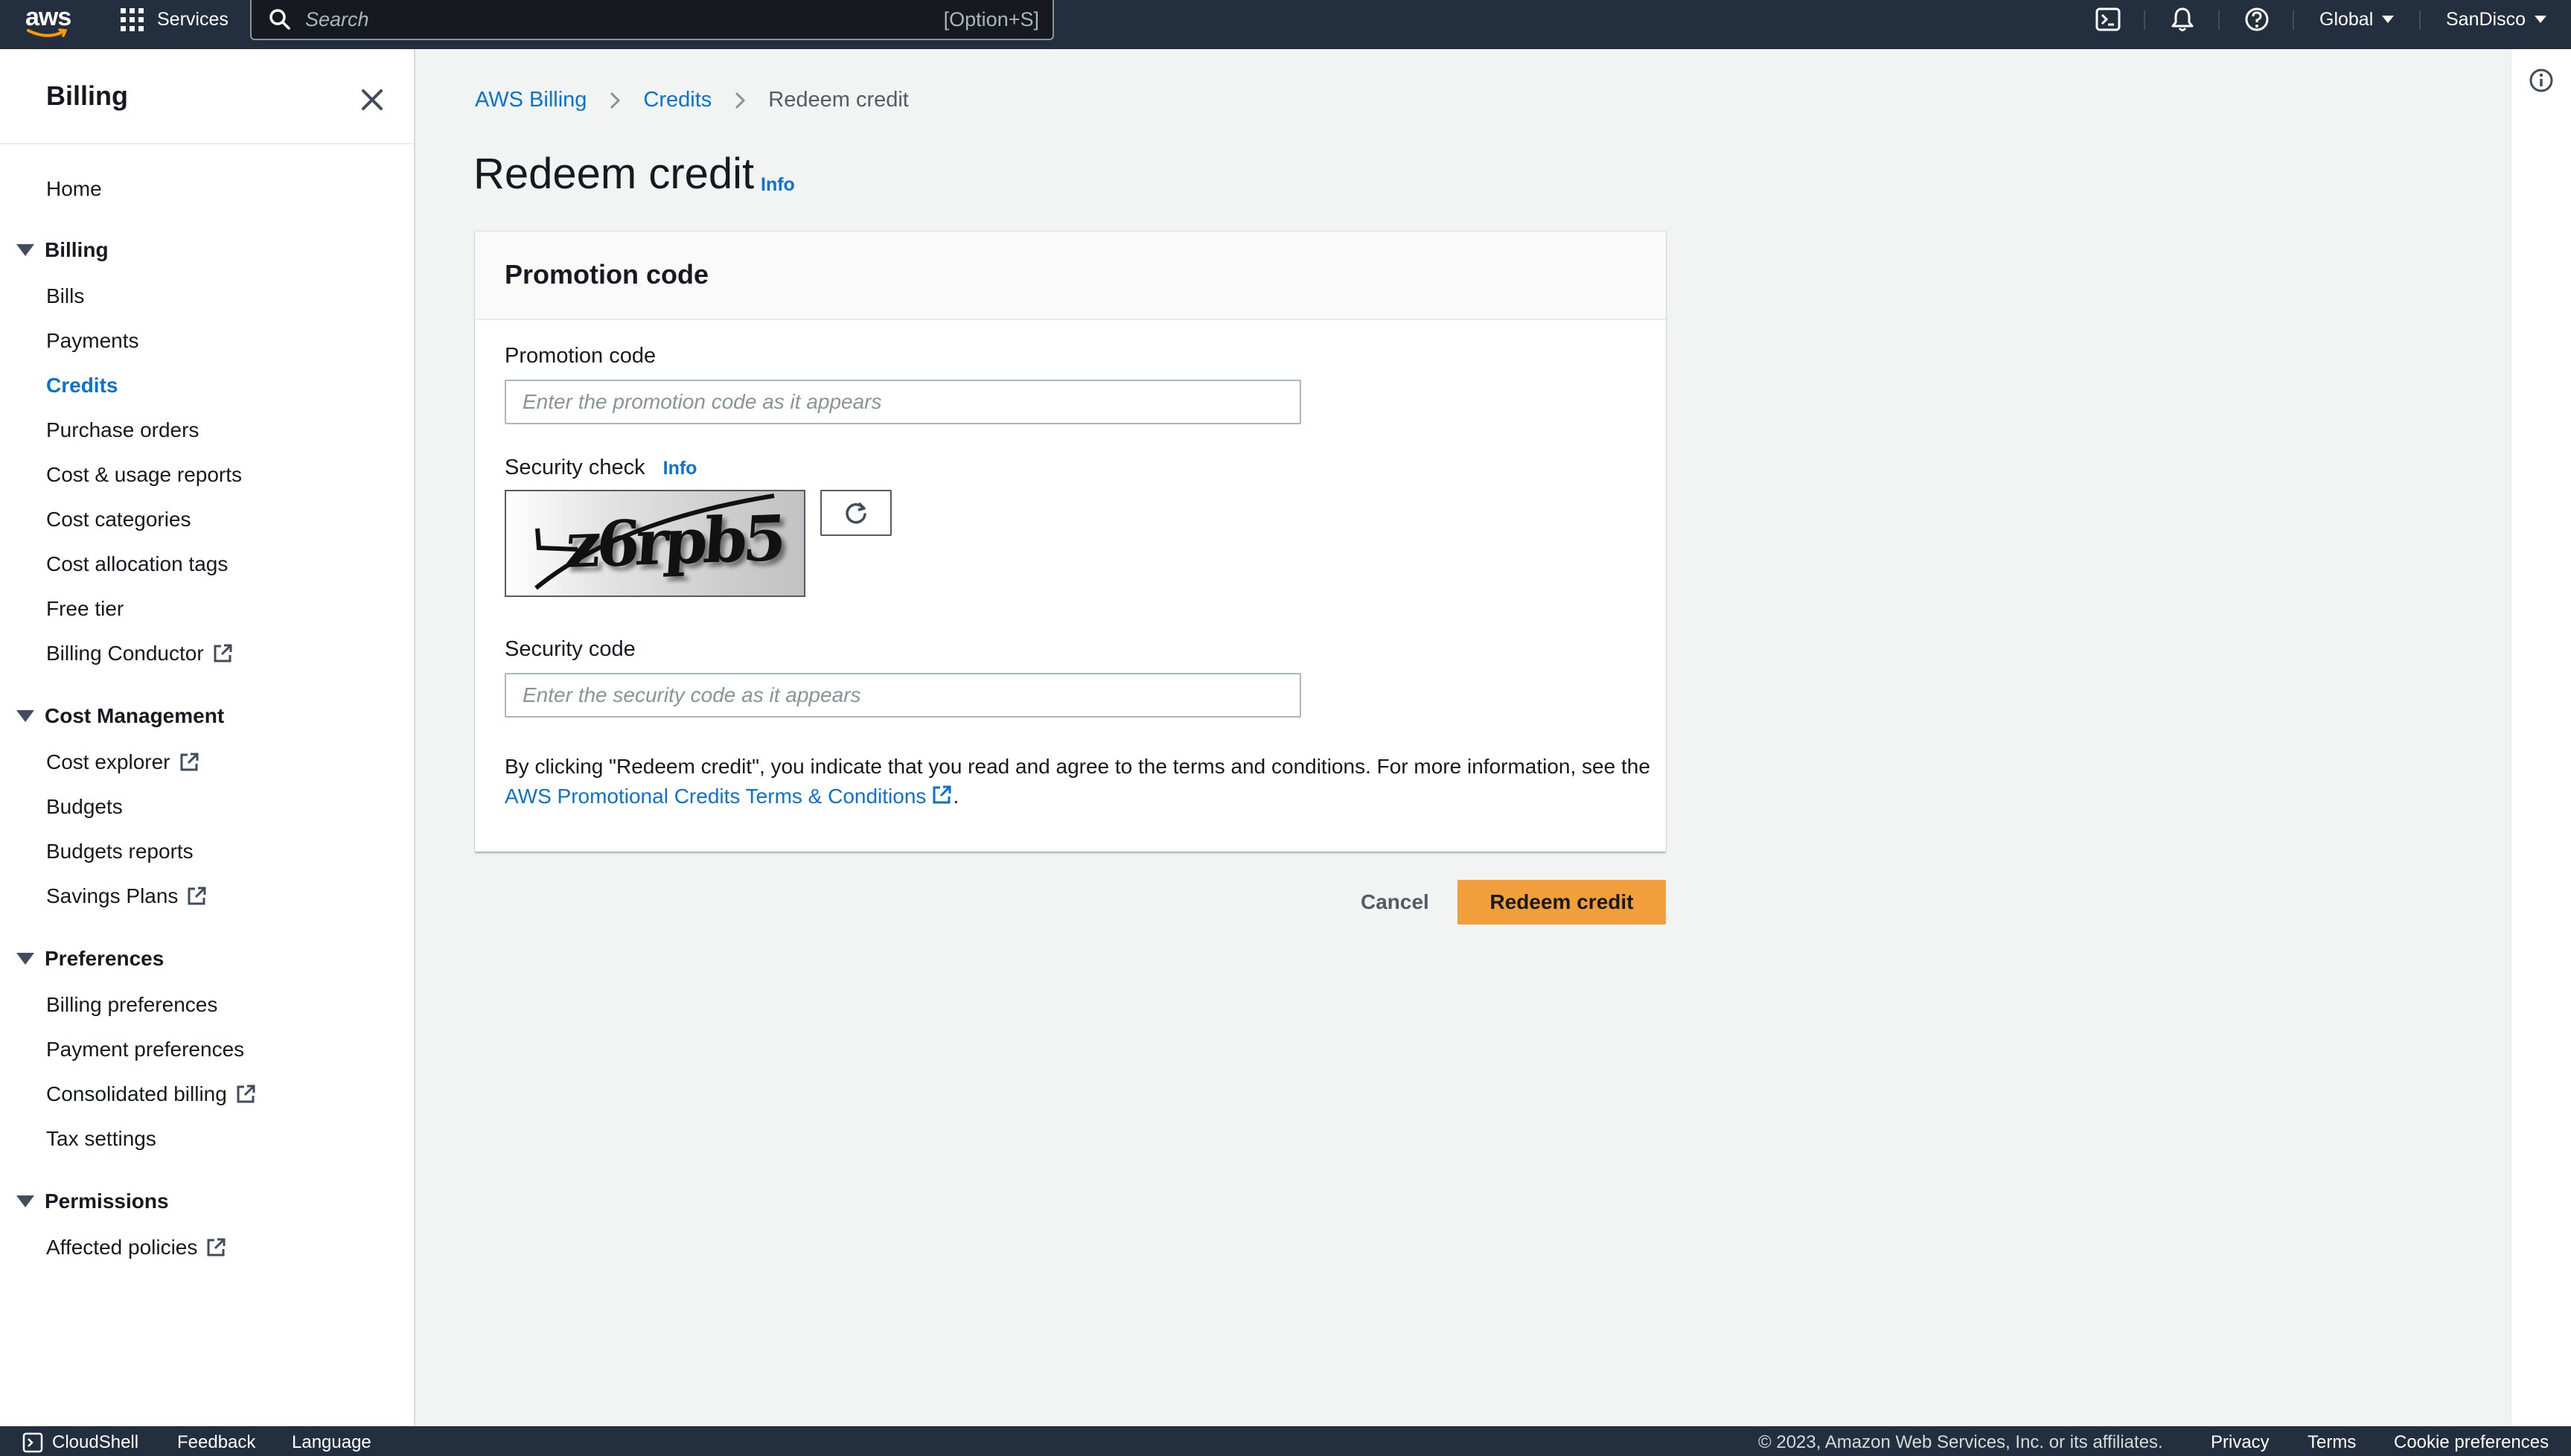 This screenshot has width=2571, height=1456. I want to click on sidebar-item-label: Cost categories, so click(118, 519).